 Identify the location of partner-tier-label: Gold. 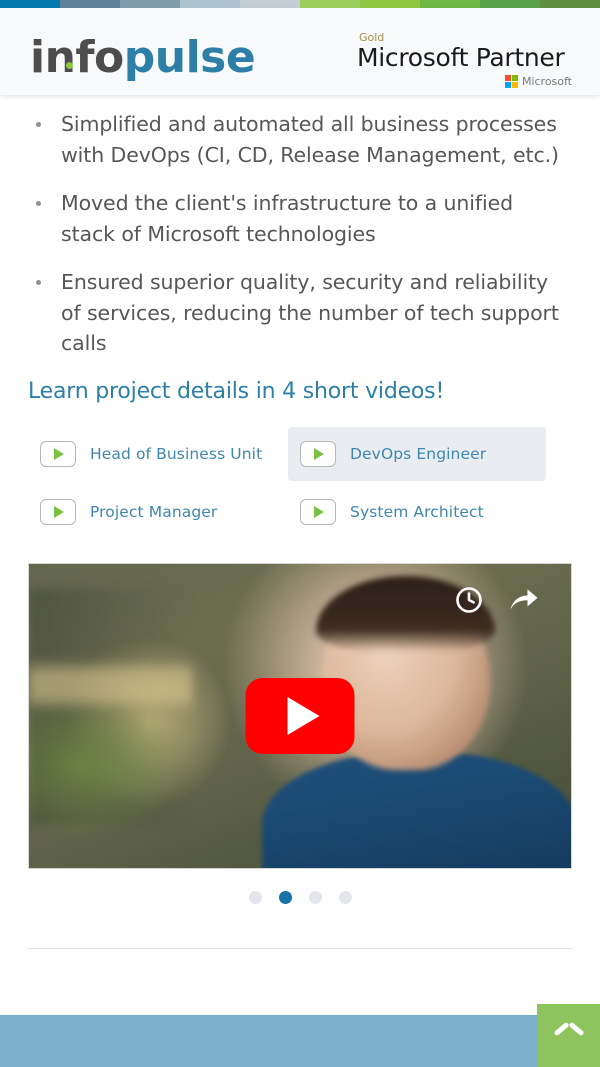
(372, 37).